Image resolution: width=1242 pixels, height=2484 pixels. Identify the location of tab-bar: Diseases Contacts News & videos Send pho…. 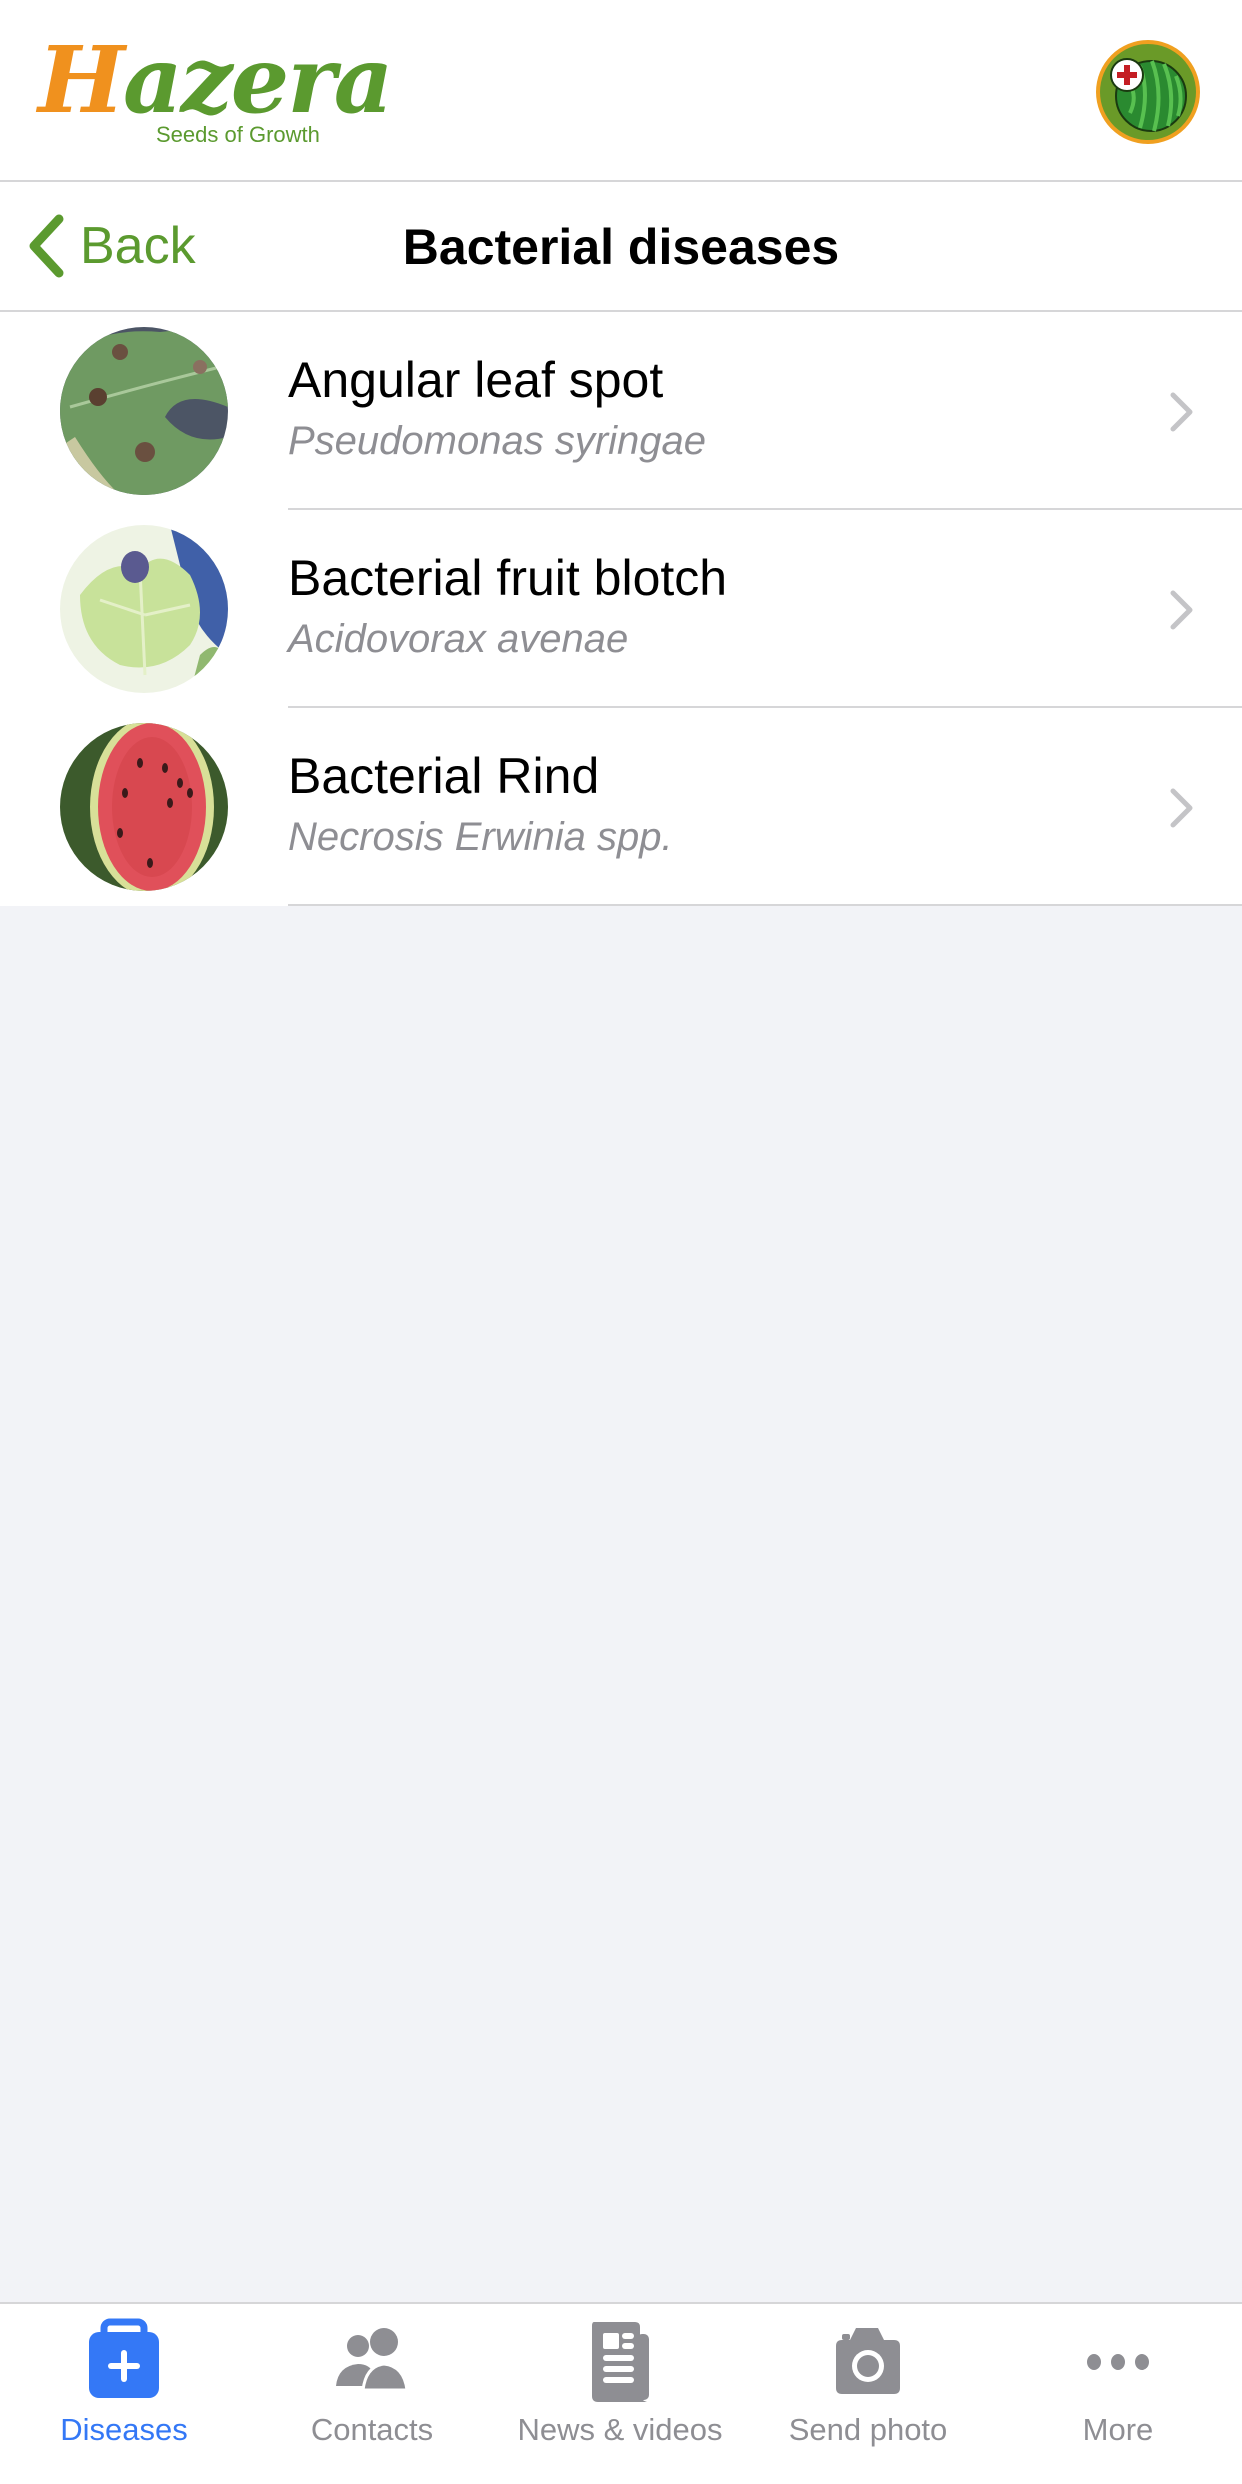
(621, 2393).